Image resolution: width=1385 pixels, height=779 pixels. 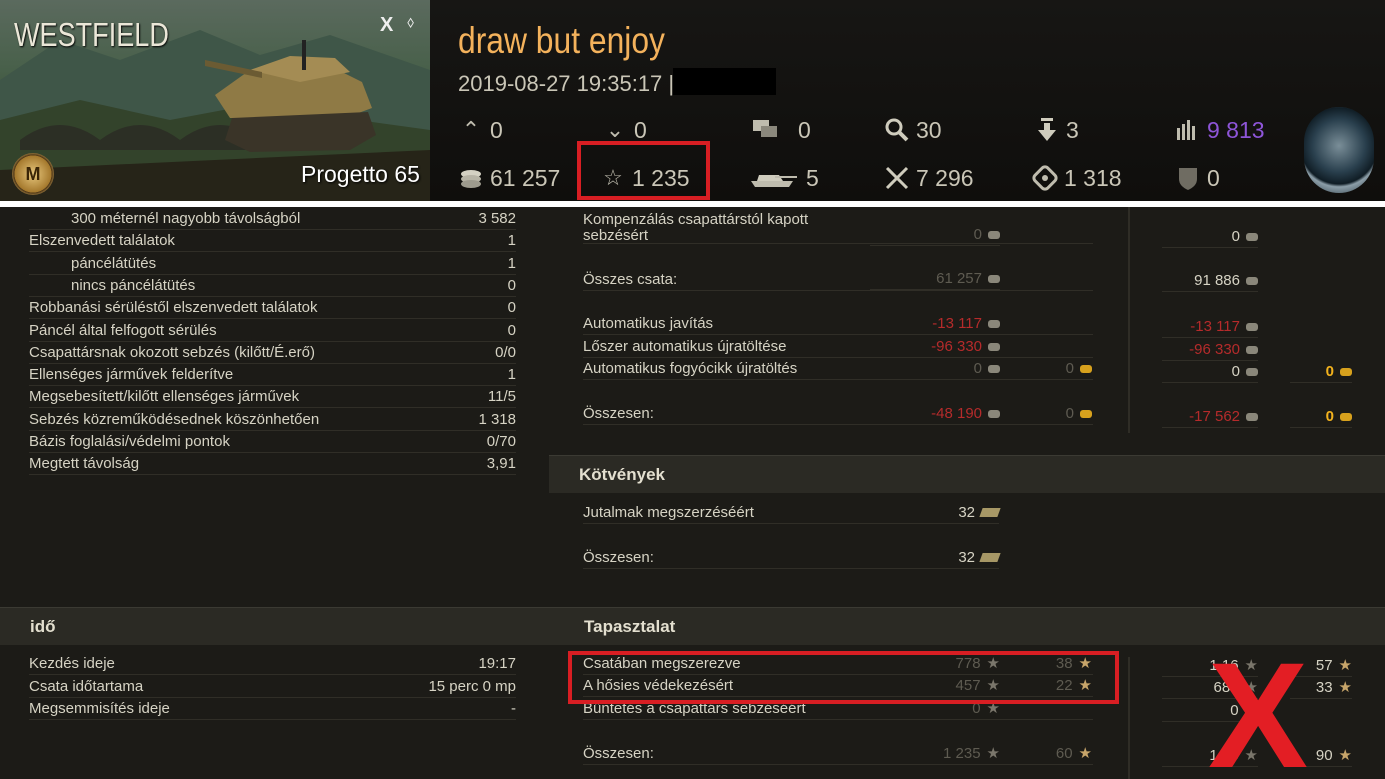 What do you see at coordinates (274, 626) in the screenshot?
I see `section-header-time: idő` at bounding box center [274, 626].